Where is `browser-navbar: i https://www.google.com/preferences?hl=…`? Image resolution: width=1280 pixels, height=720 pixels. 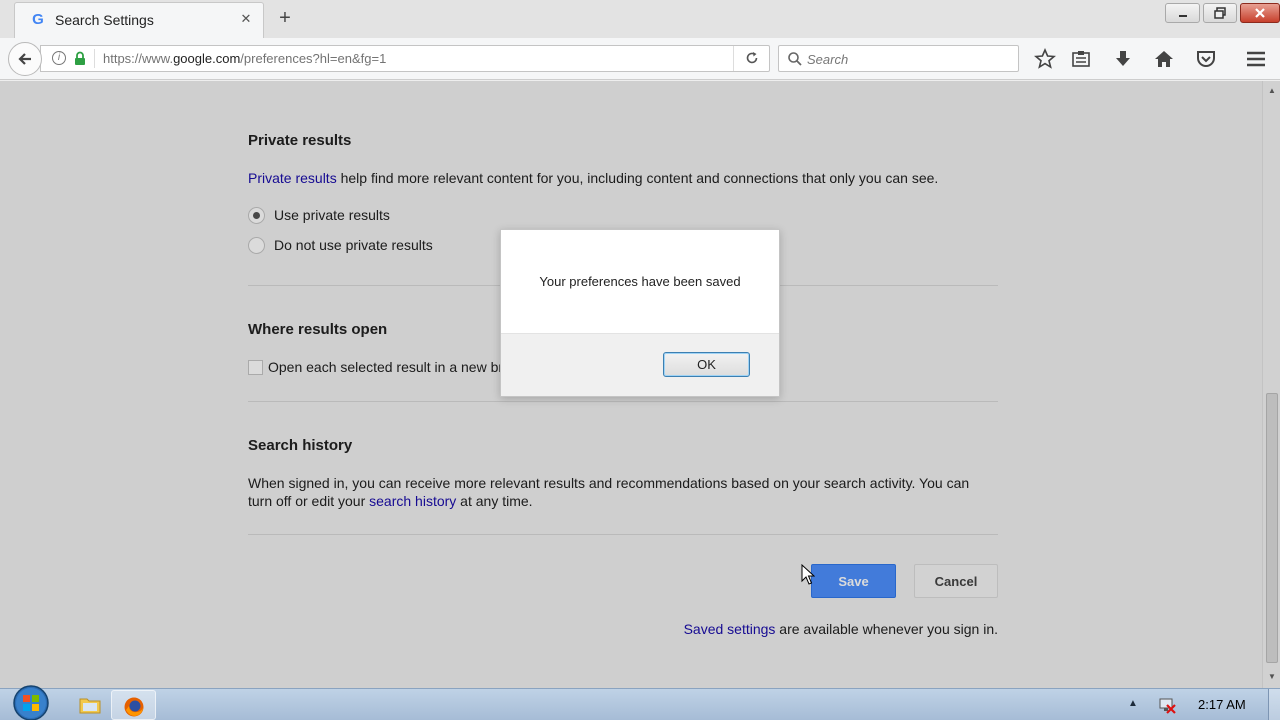 browser-navbar: i https://www.google.com/preferences?hl=… is located at coordinates (640, 59).